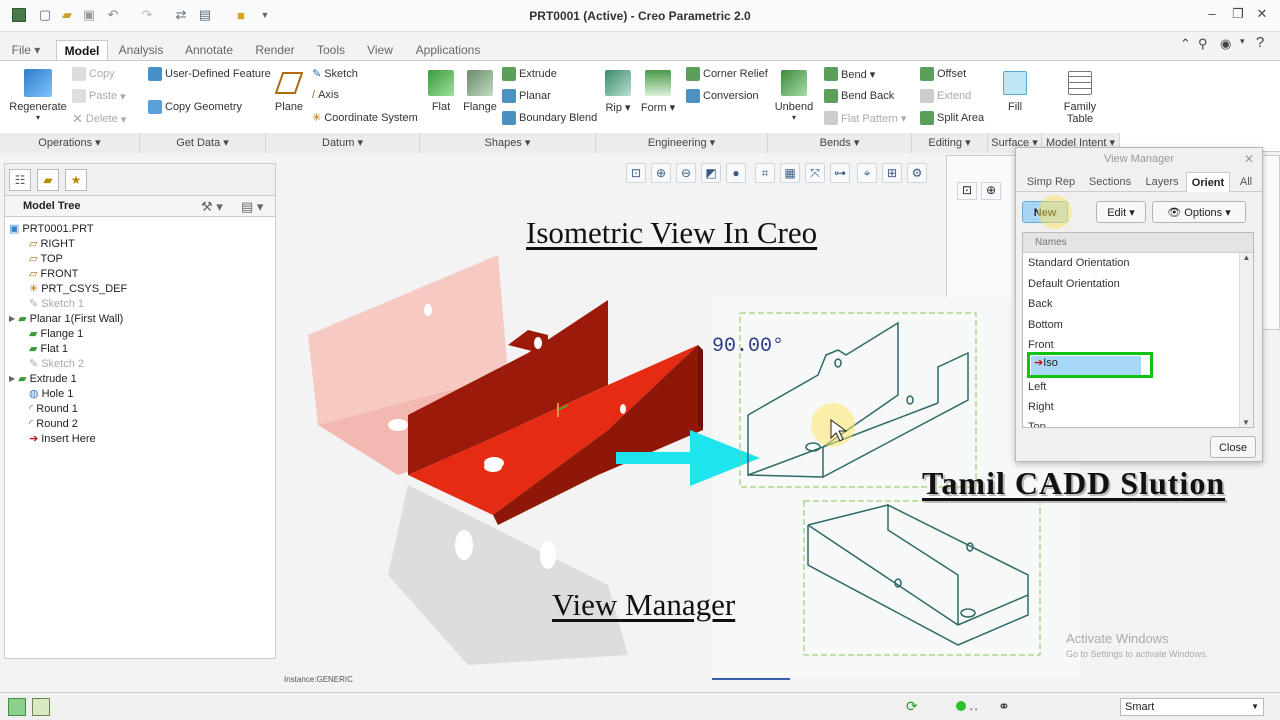  What do you see at coordinates (1041, 407) in the screenshot?
I see `list-item-right: Right` at bounding box center [1041, 407].